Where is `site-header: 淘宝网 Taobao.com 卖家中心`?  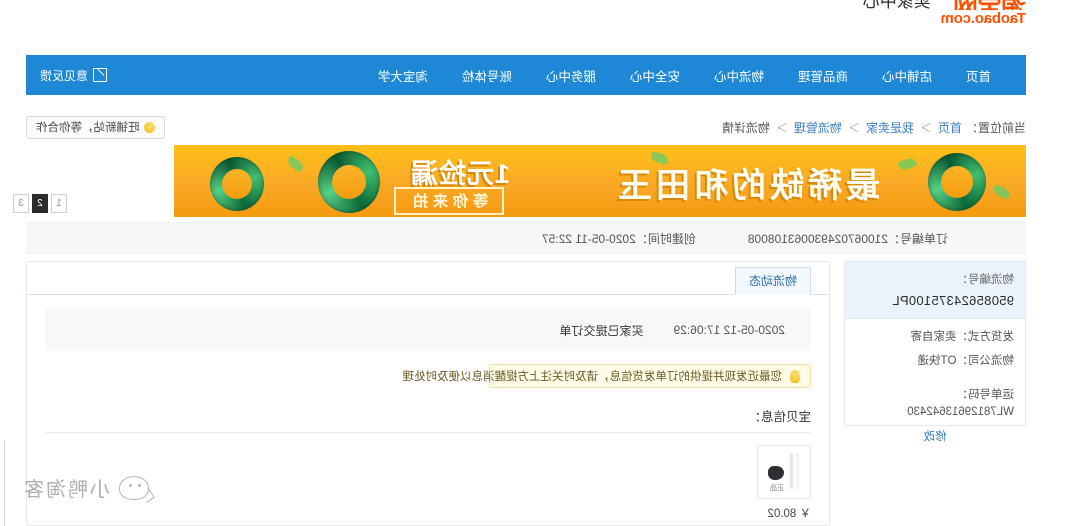 site-header: 淘宝网 Taobao.com 卖家中心 is located at coordinates (944, 13).